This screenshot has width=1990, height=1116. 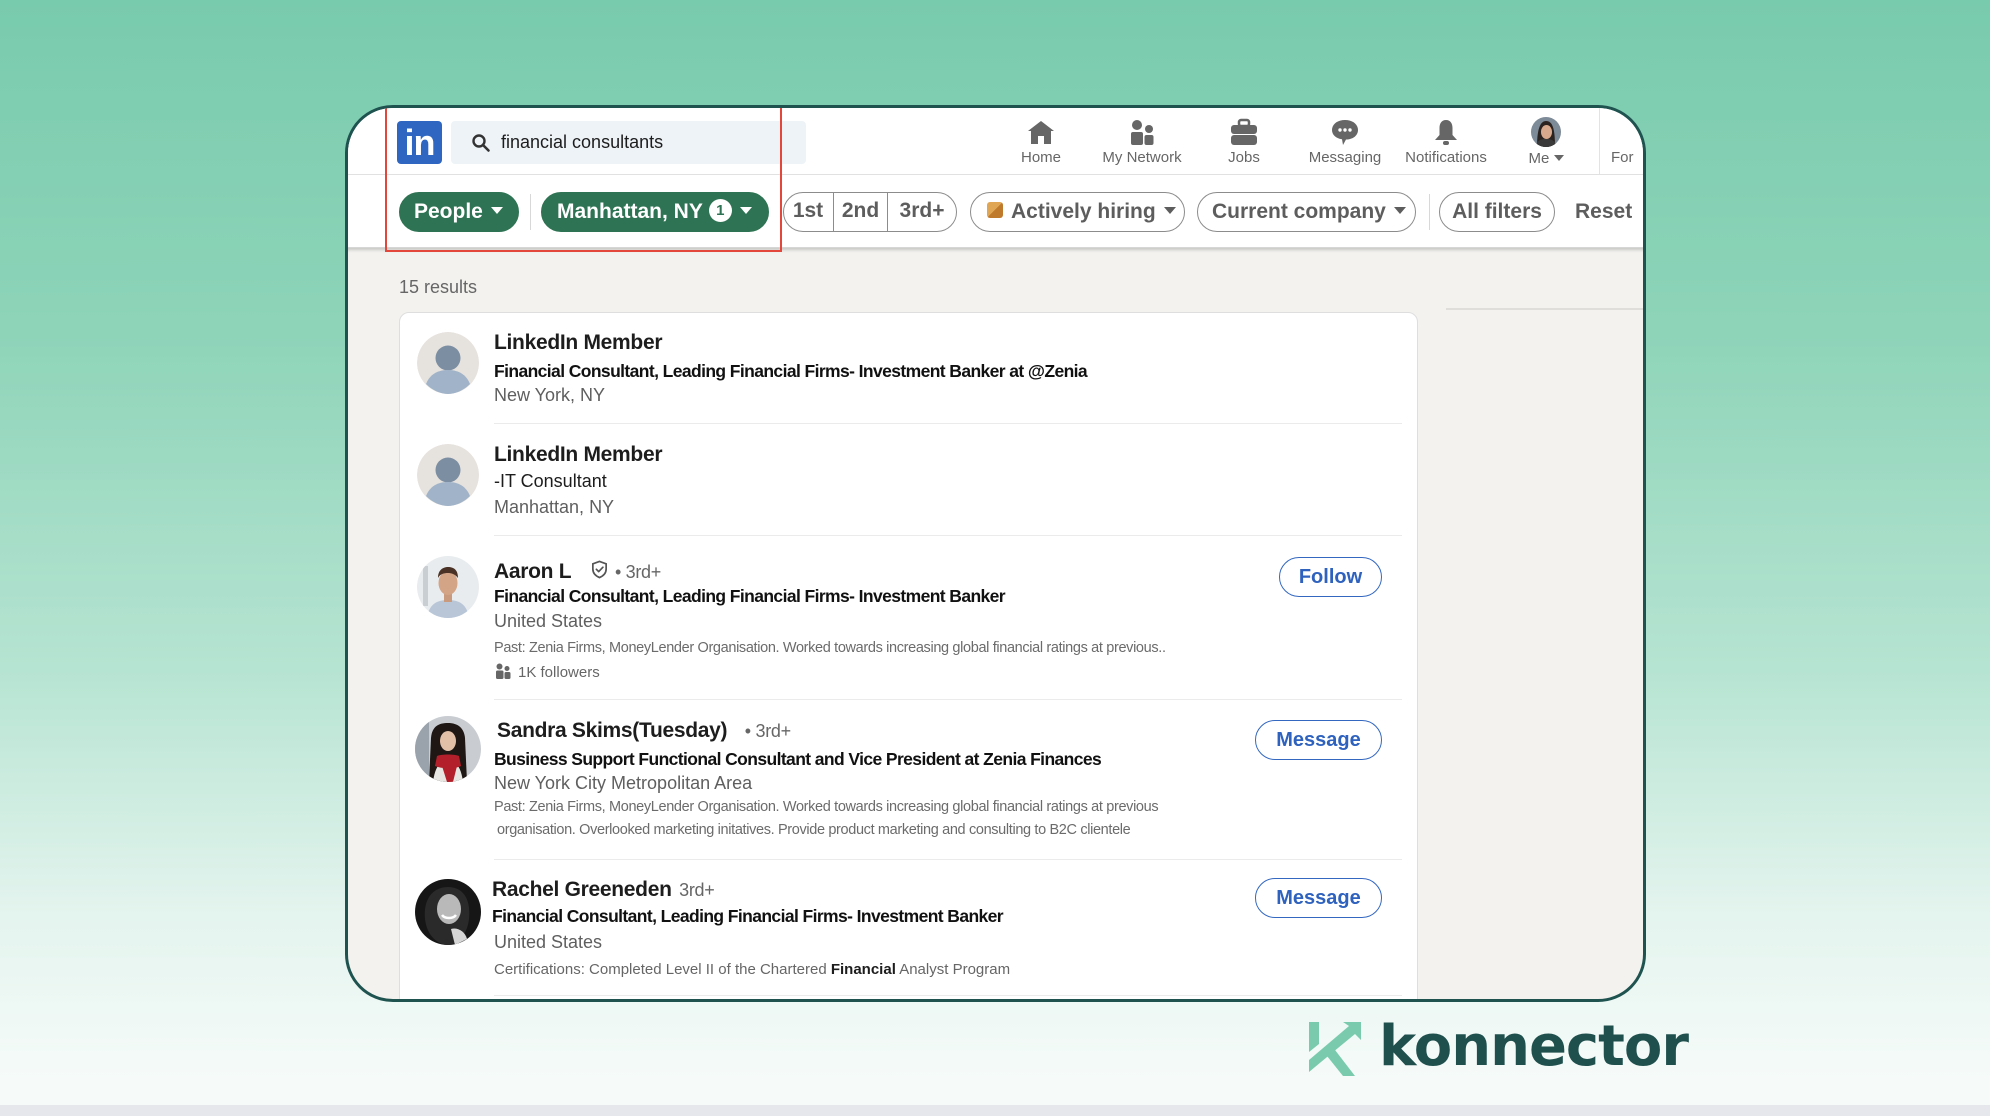 I want to click on hiring-badge-icon, so click(x=995, y=210).